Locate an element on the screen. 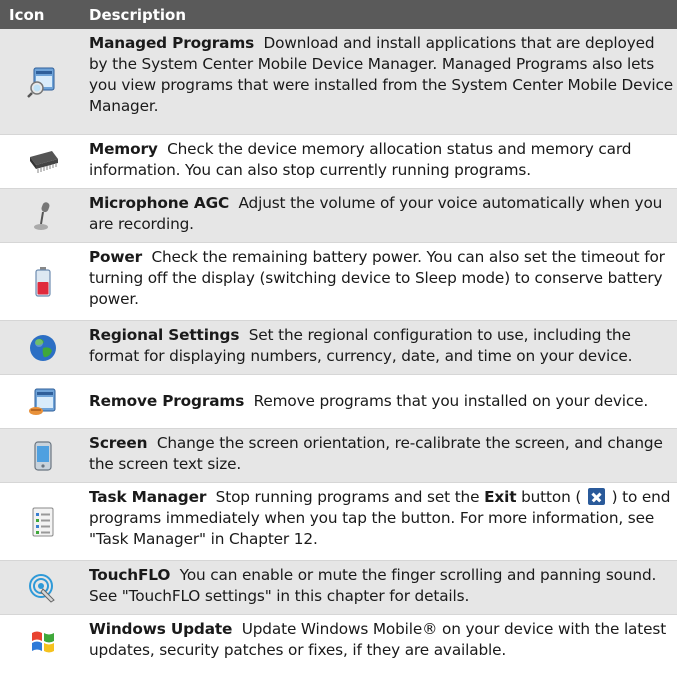 The image size is (677, 677). row-title: Power is located at coordinates (116, 257).